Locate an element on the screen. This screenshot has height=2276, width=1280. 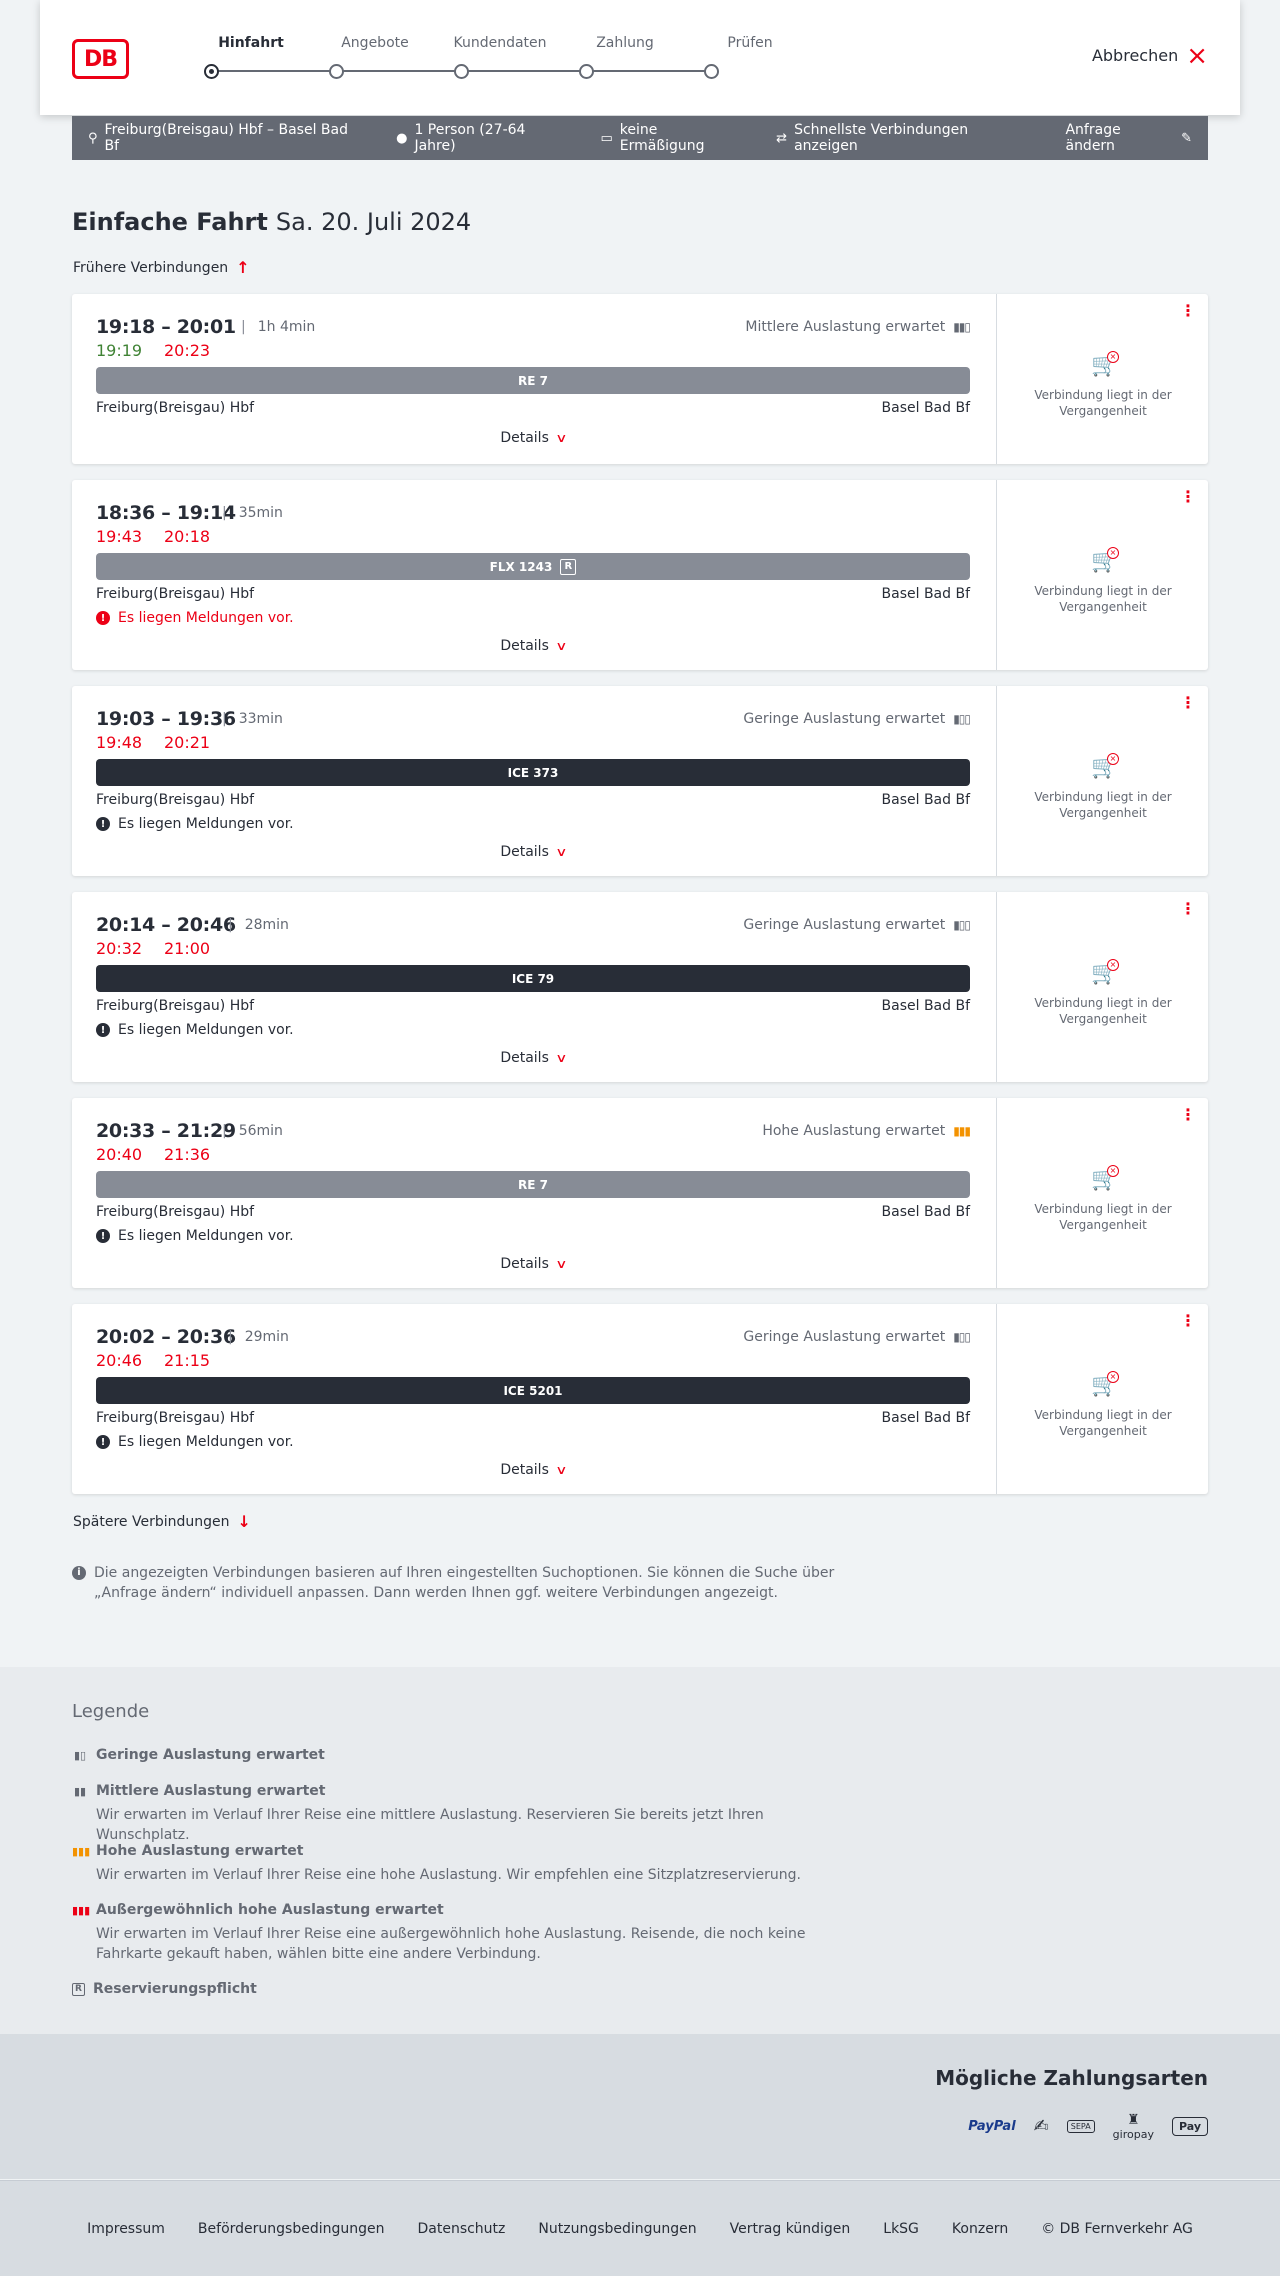
realtime-times: 20:32 21:00 is located at coordinates (153, 948).